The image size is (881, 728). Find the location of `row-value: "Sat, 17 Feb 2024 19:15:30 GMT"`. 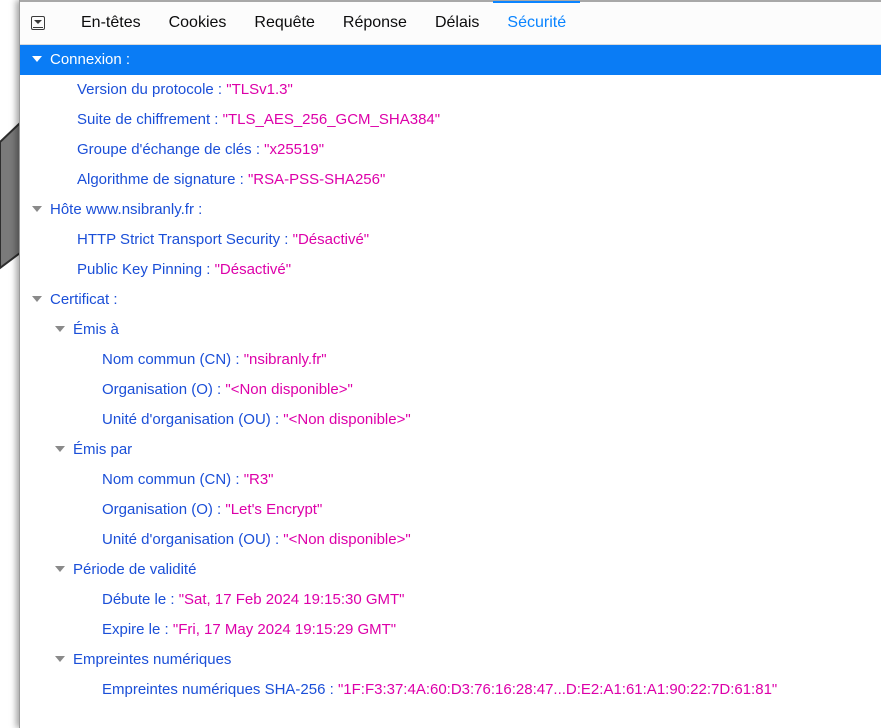

row-value: "Sat, 17 Feb 2024 19:15:30 GMT" is located at coordinates (291, 599).